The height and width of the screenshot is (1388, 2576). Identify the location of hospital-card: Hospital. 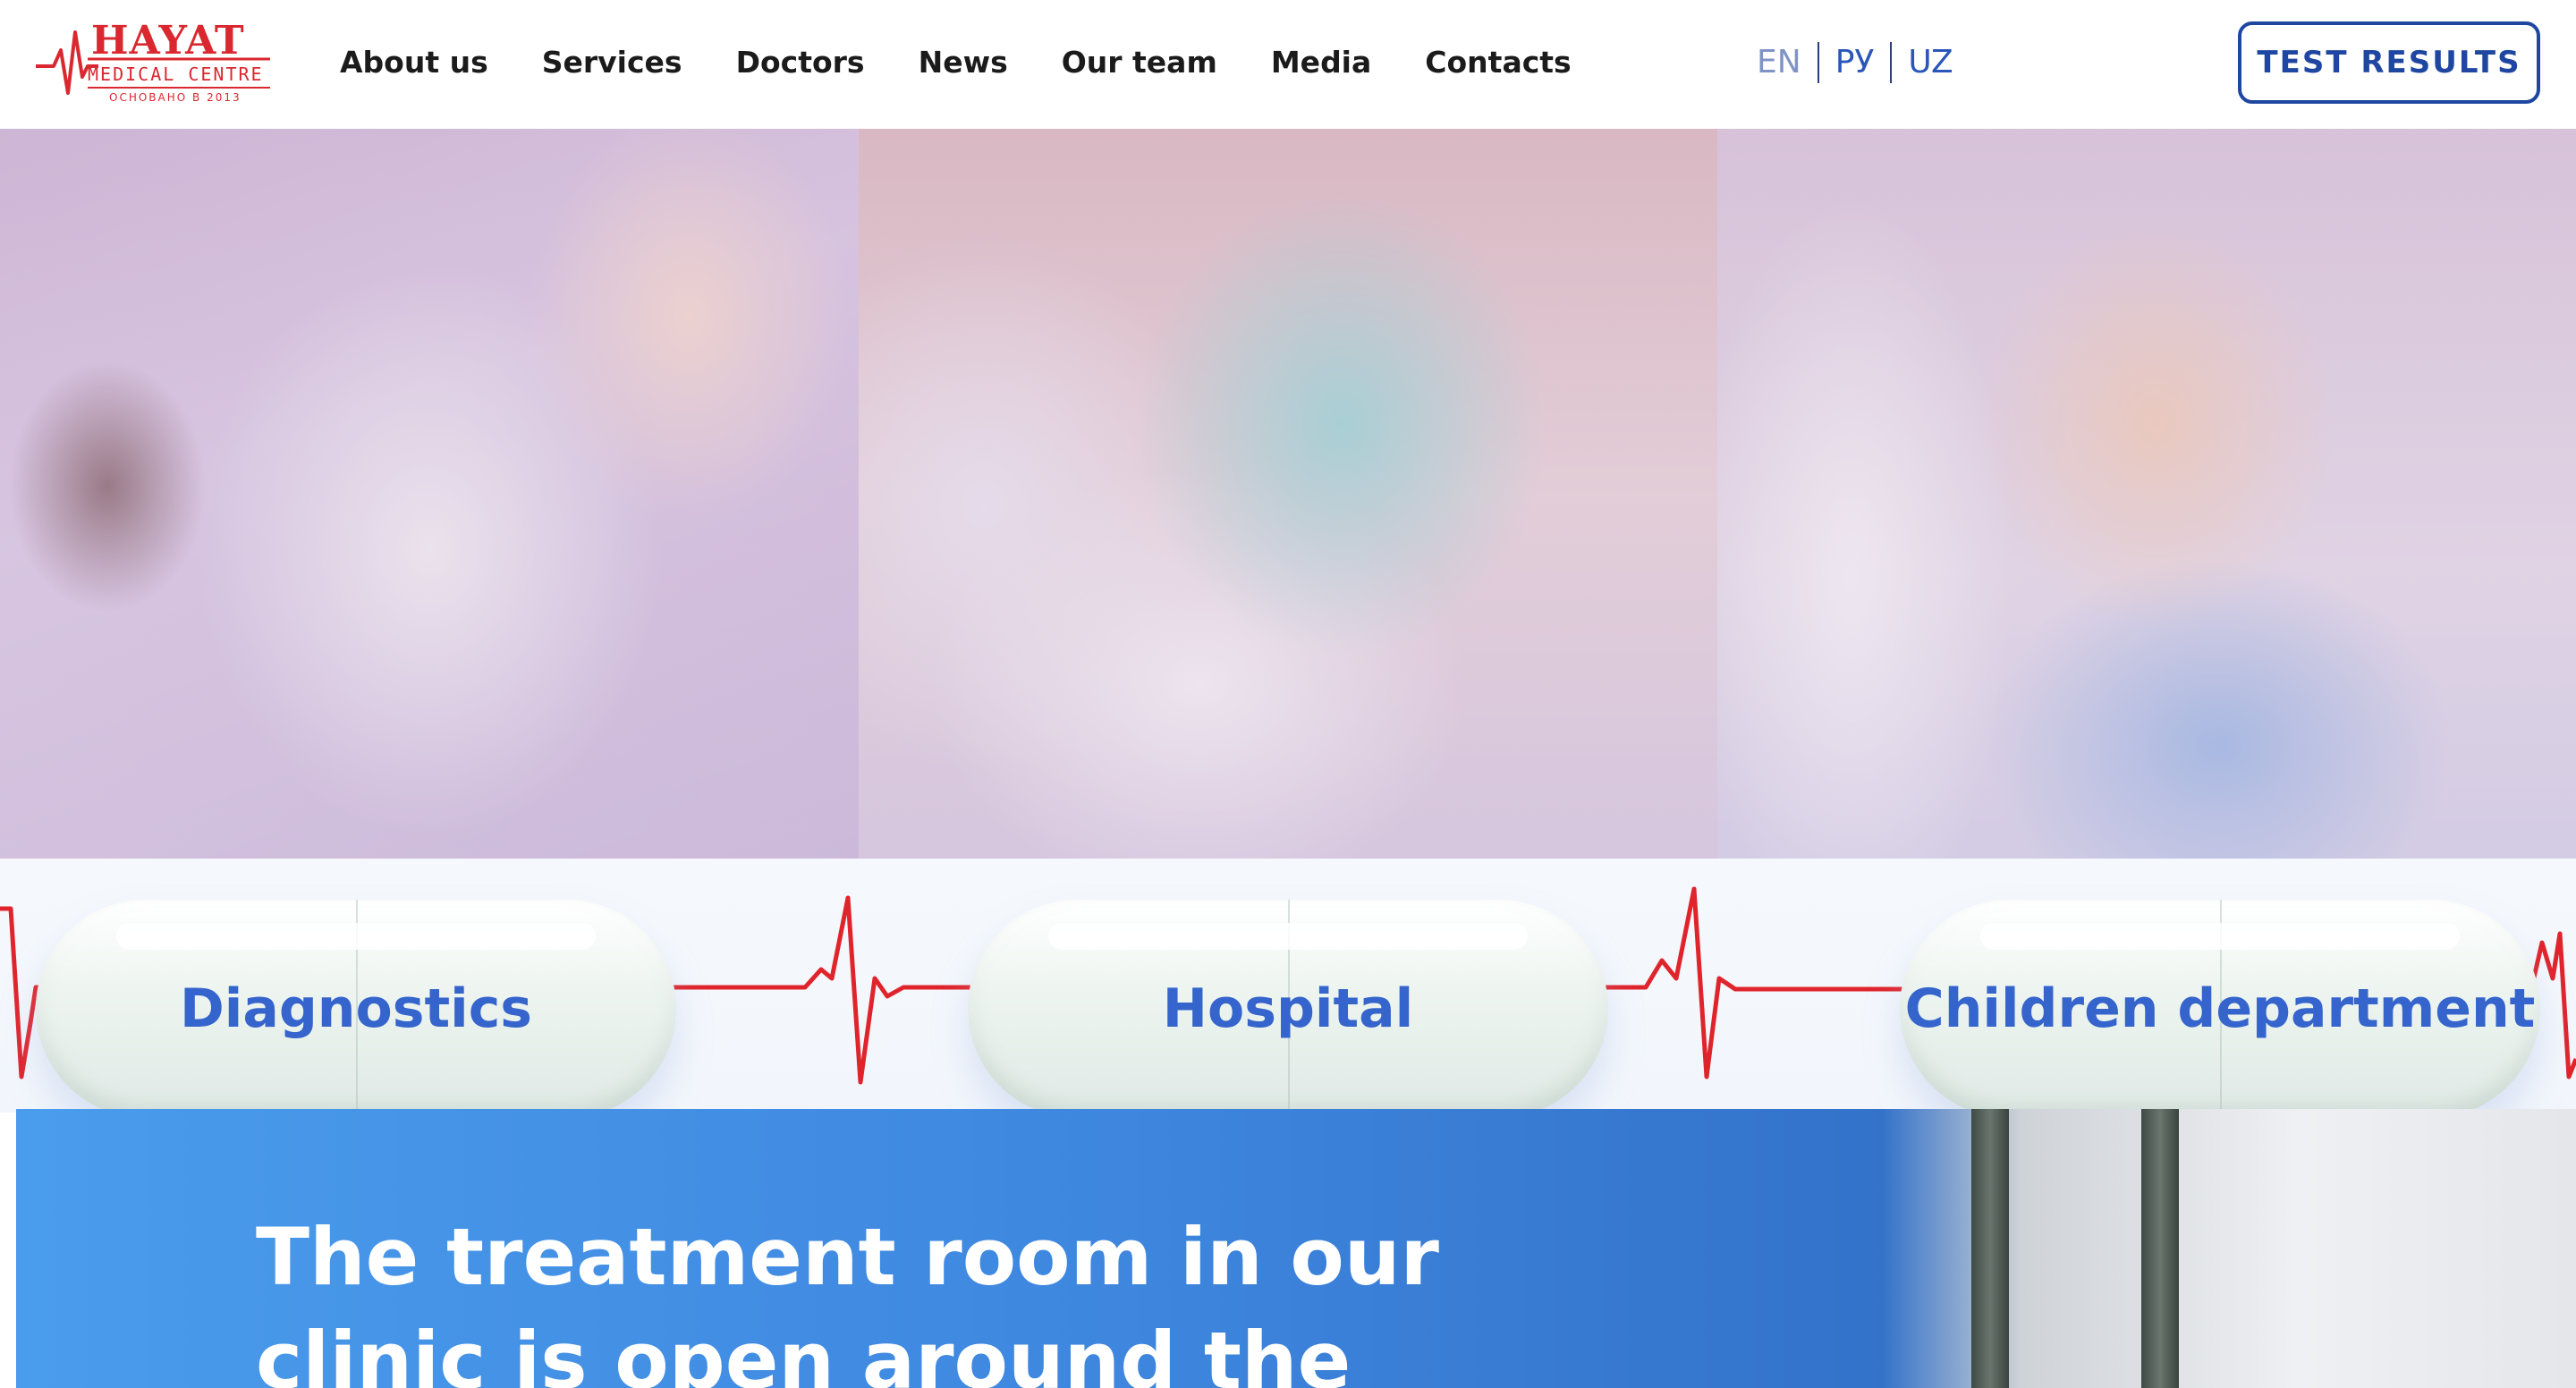
(1288, 1007).